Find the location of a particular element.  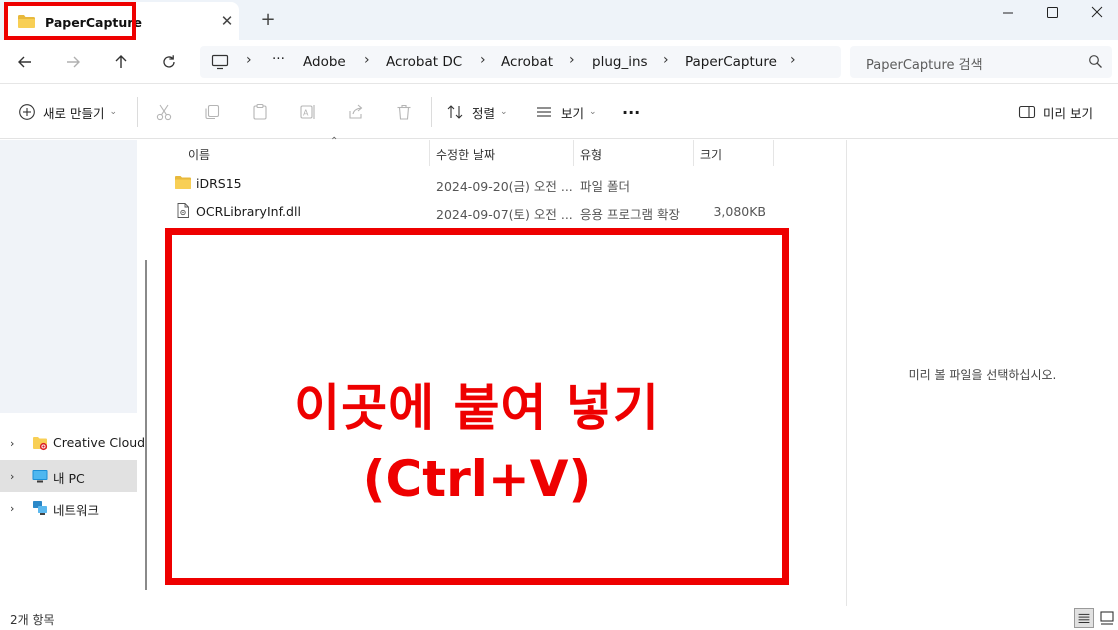

nav-item-network: › 네트워크 is located at coordinates (68, 508).